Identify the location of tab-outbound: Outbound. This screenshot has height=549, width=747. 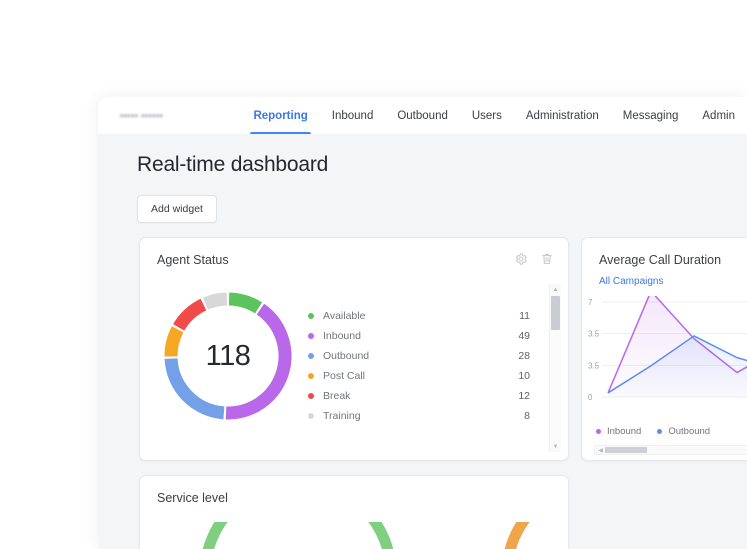
(422, 115).